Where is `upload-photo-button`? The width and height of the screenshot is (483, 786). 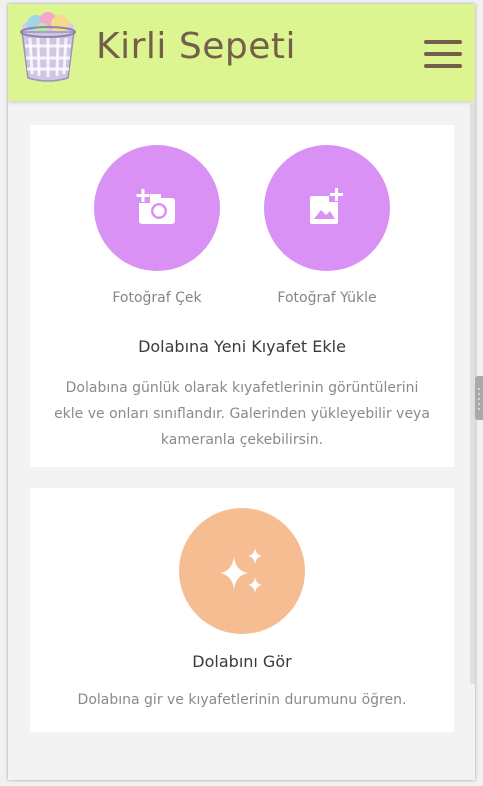 upload-photo-button is located at coordinates (327, 208).